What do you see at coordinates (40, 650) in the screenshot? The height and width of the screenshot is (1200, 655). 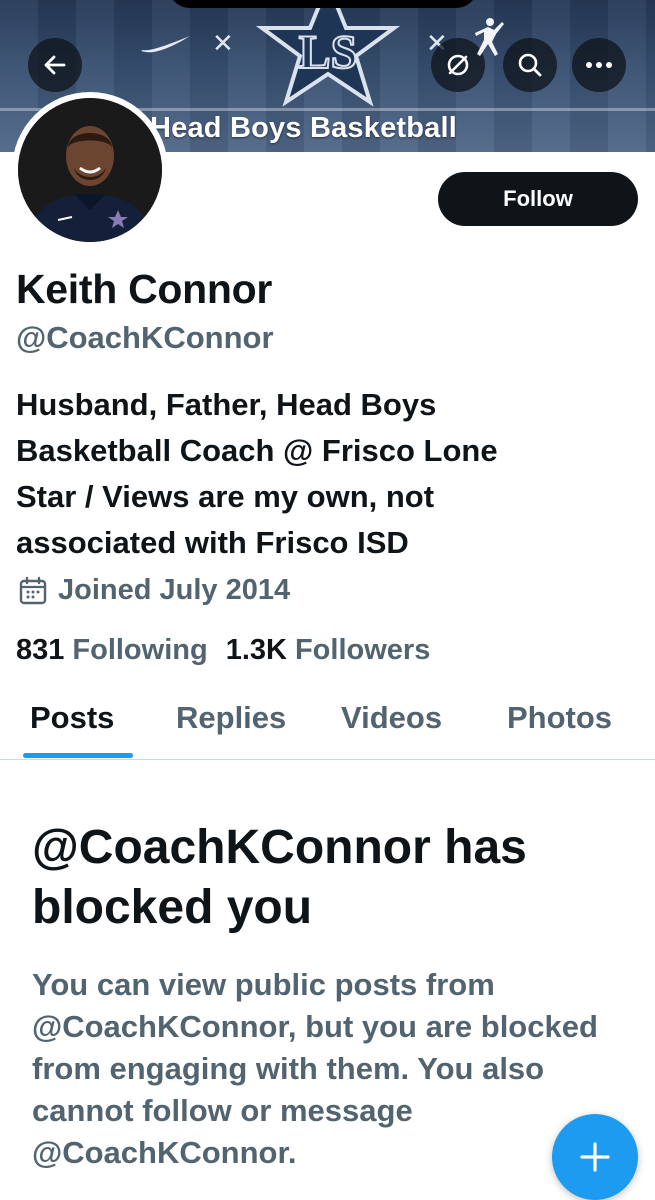 I see `following-count: 831` at bounding box center [40, 650].